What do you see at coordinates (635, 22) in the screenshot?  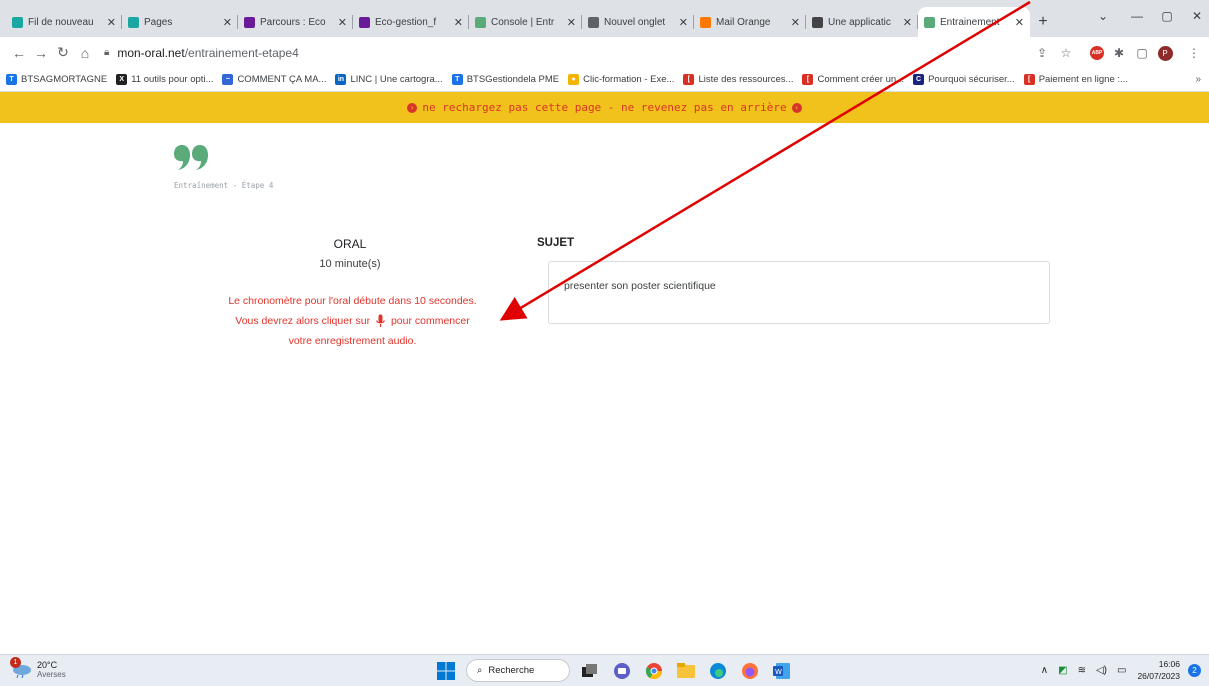 I see `tab-title: Nouvel onglet` at bounding box center [635, 22].